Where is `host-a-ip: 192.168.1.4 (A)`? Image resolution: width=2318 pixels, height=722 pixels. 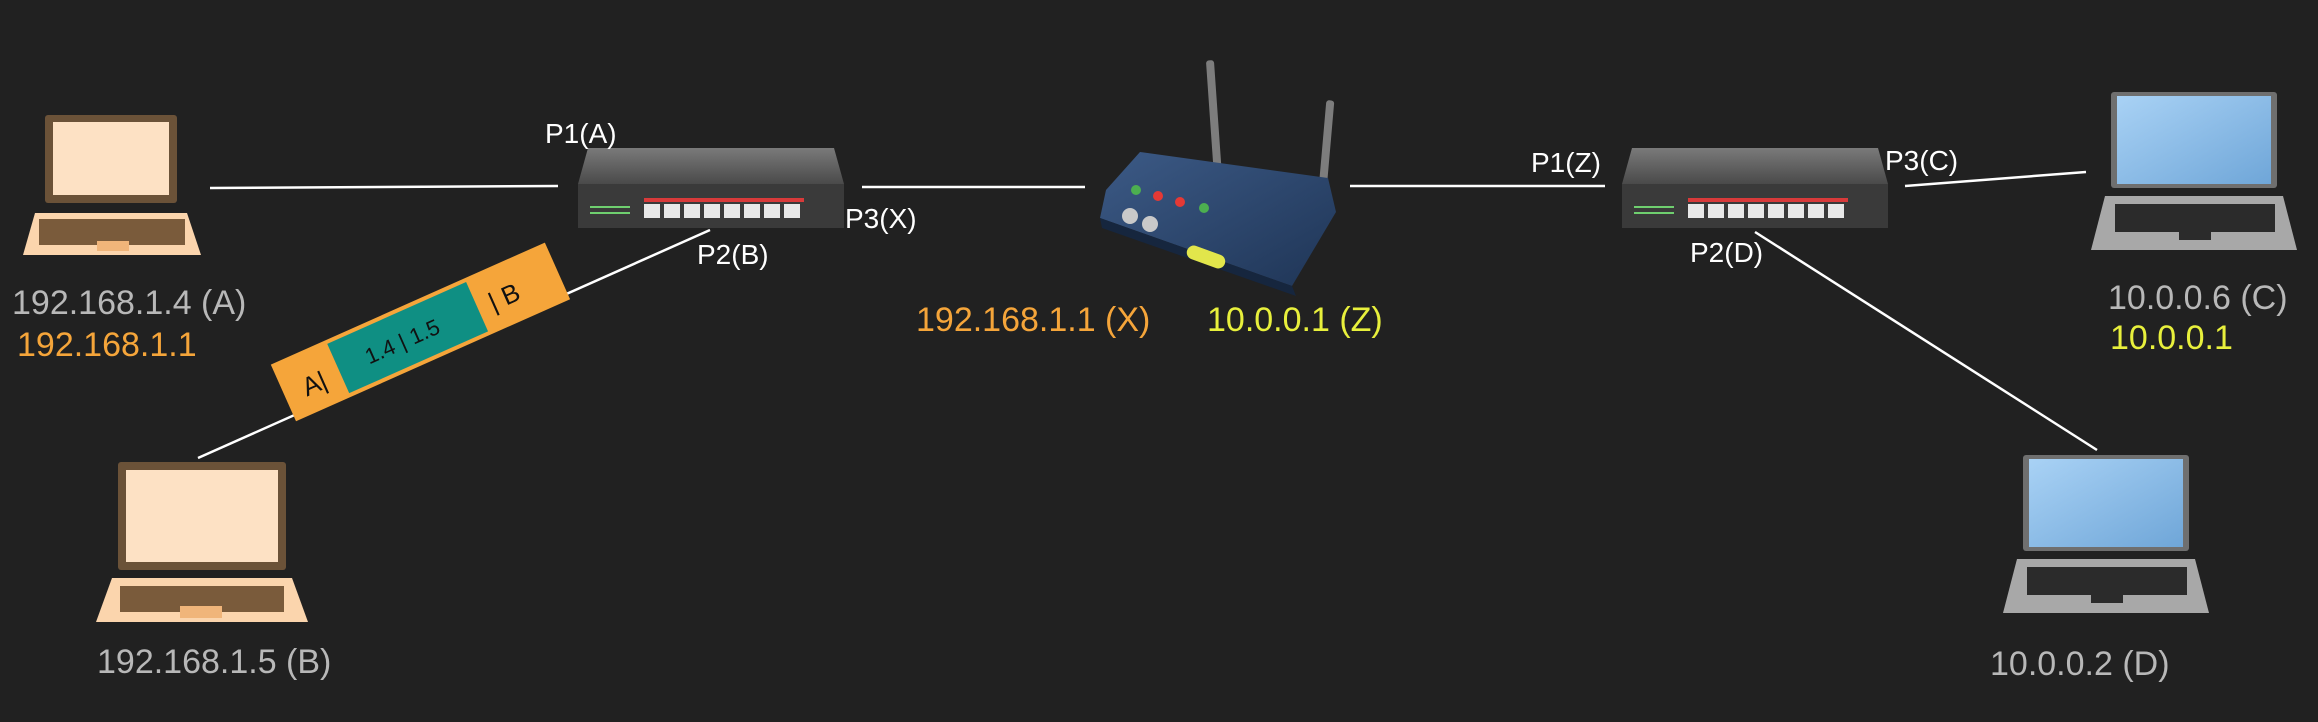
host-a-ip: 192.168.1.4 (A) is located at coordinates (129, 303).